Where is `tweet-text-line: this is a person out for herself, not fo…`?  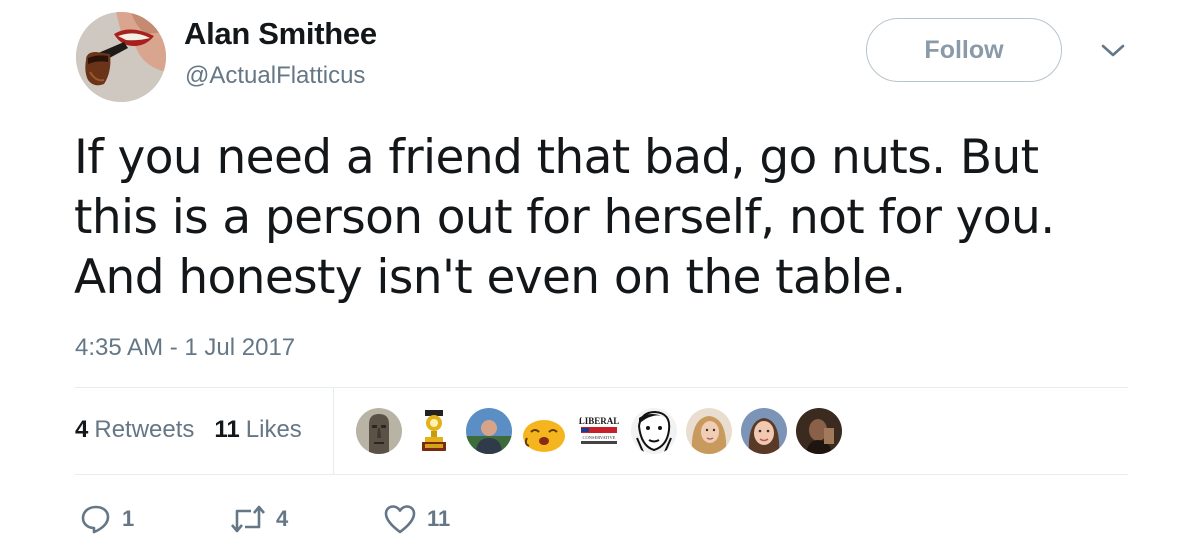
tweet-text-line: this is a person out for herself, not fo… is located at coordinates (564, 217).